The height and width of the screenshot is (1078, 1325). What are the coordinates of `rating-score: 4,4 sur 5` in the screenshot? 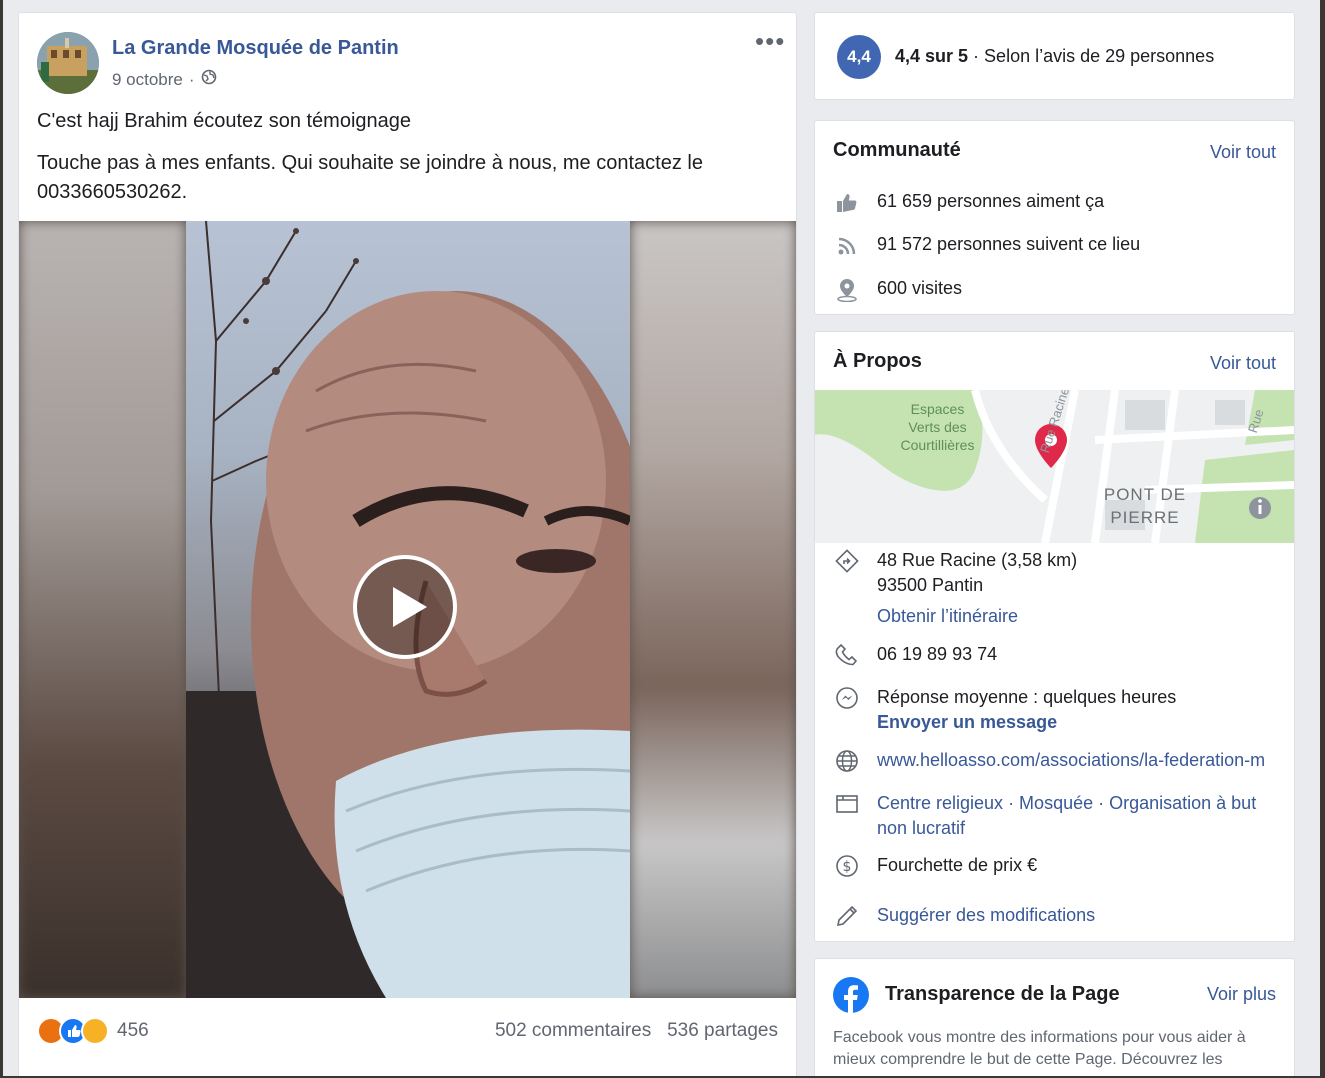 It's located at (932, 56).